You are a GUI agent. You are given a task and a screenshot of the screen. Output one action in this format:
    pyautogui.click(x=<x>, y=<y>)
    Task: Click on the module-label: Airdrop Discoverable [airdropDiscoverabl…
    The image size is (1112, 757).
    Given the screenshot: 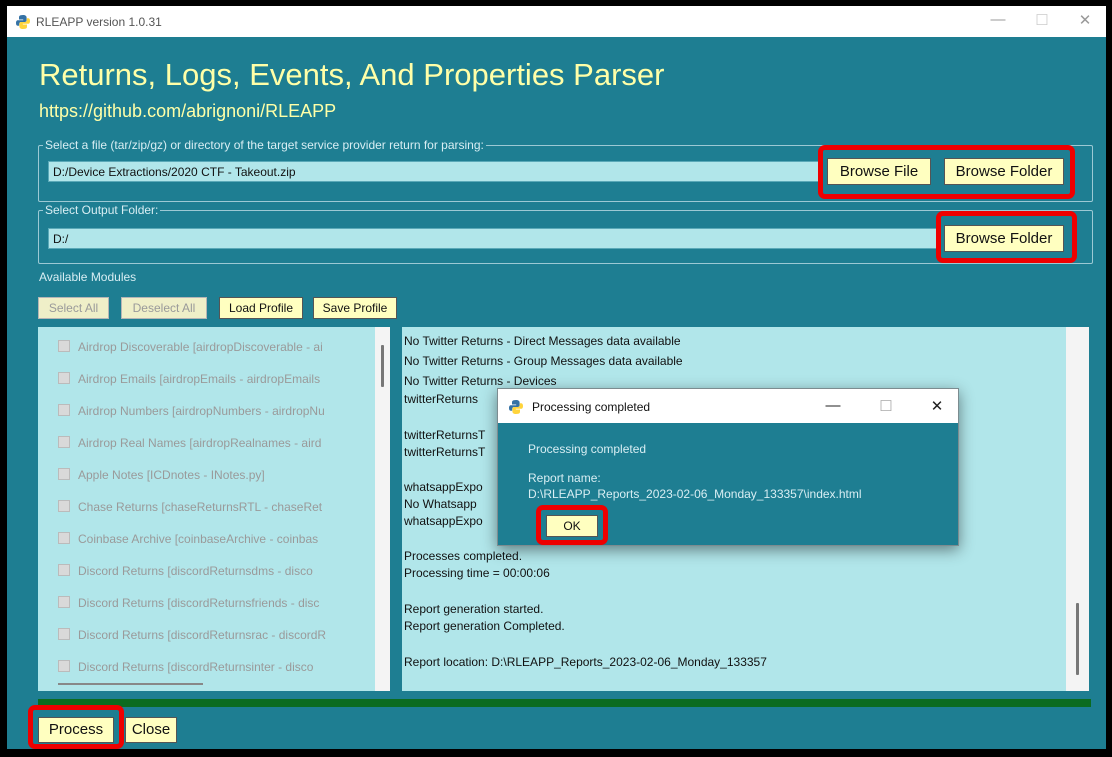 What is the action you would take?
    pyautogui.click(x=200, y=347)
    